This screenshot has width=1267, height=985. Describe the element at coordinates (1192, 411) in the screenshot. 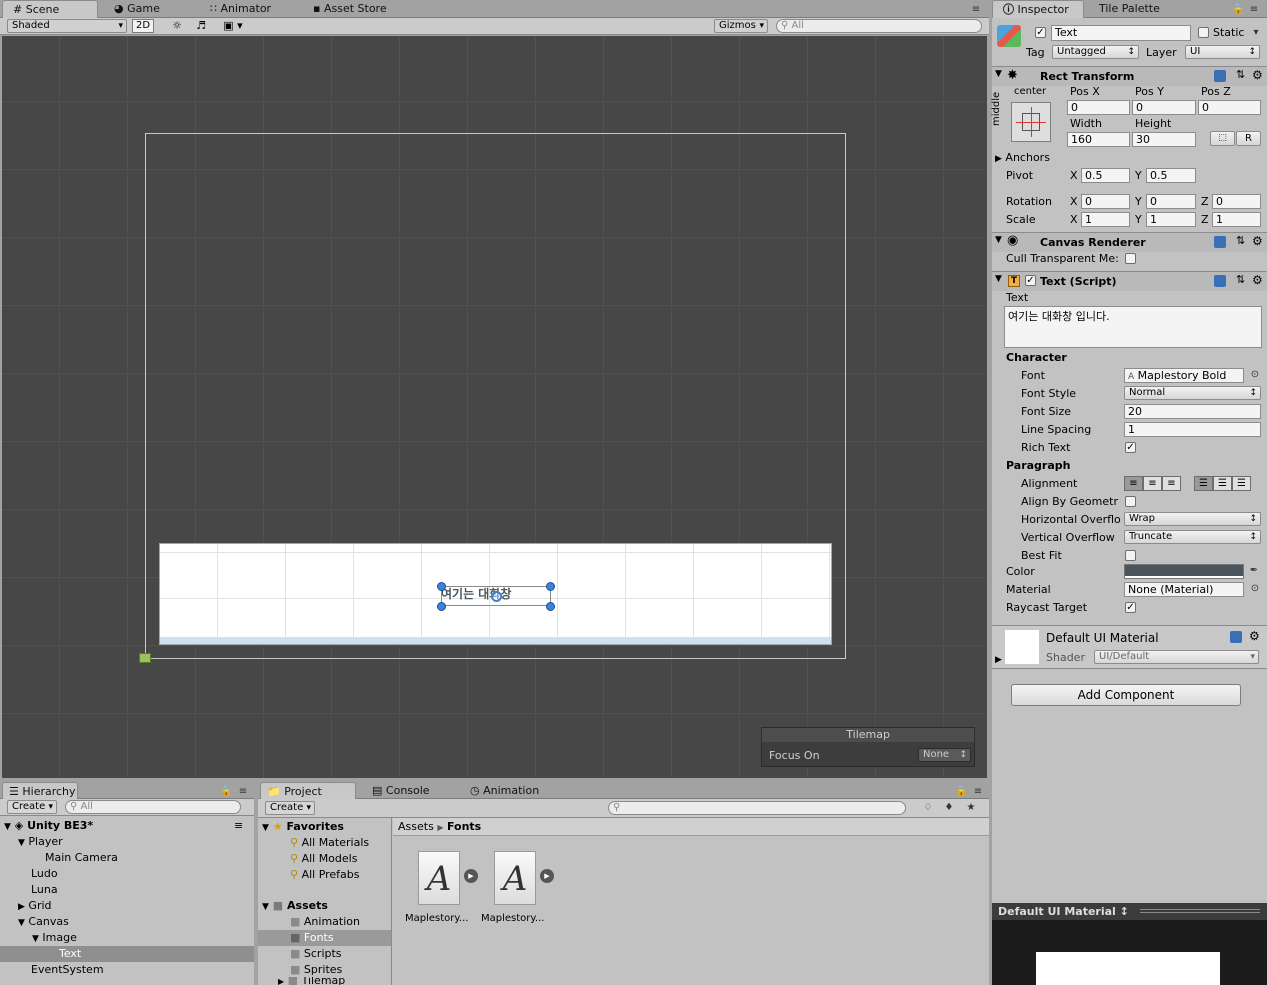

I see `font-size-field: 20` at that location.